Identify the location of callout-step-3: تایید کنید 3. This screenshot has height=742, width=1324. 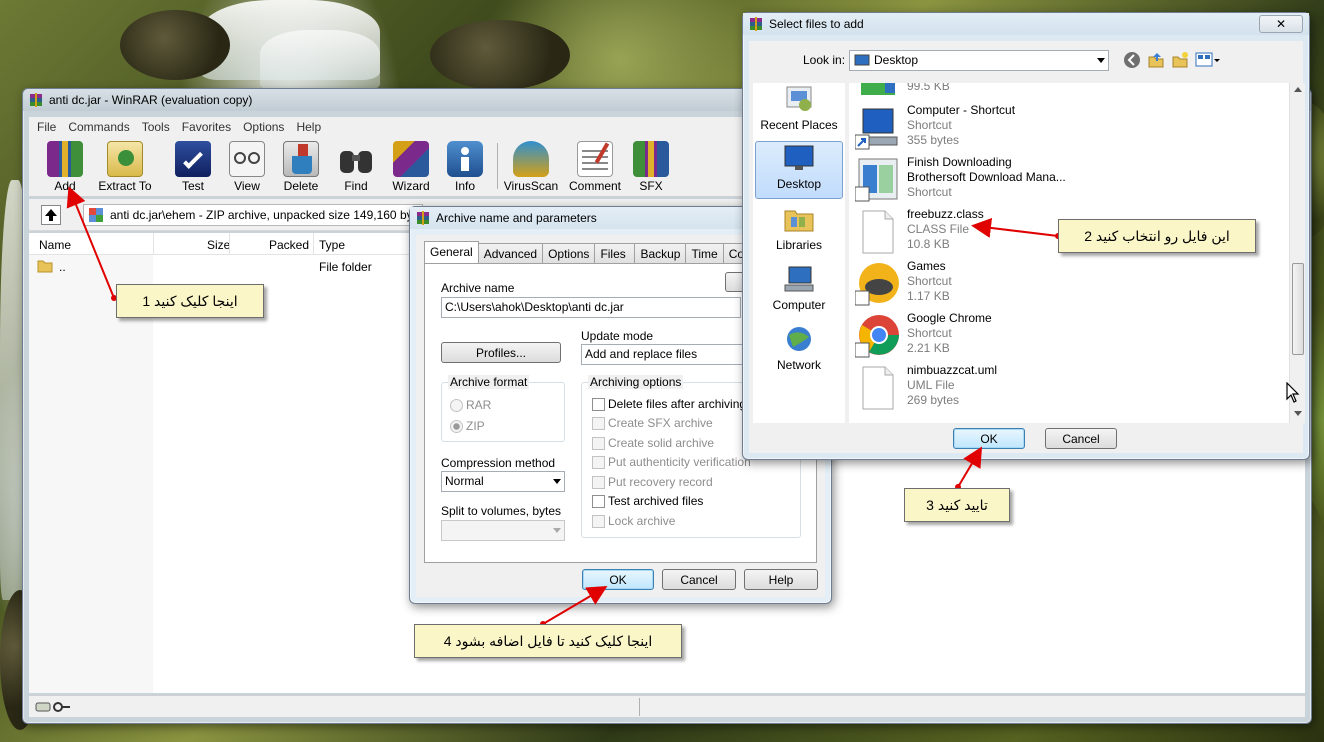
(957, 505).